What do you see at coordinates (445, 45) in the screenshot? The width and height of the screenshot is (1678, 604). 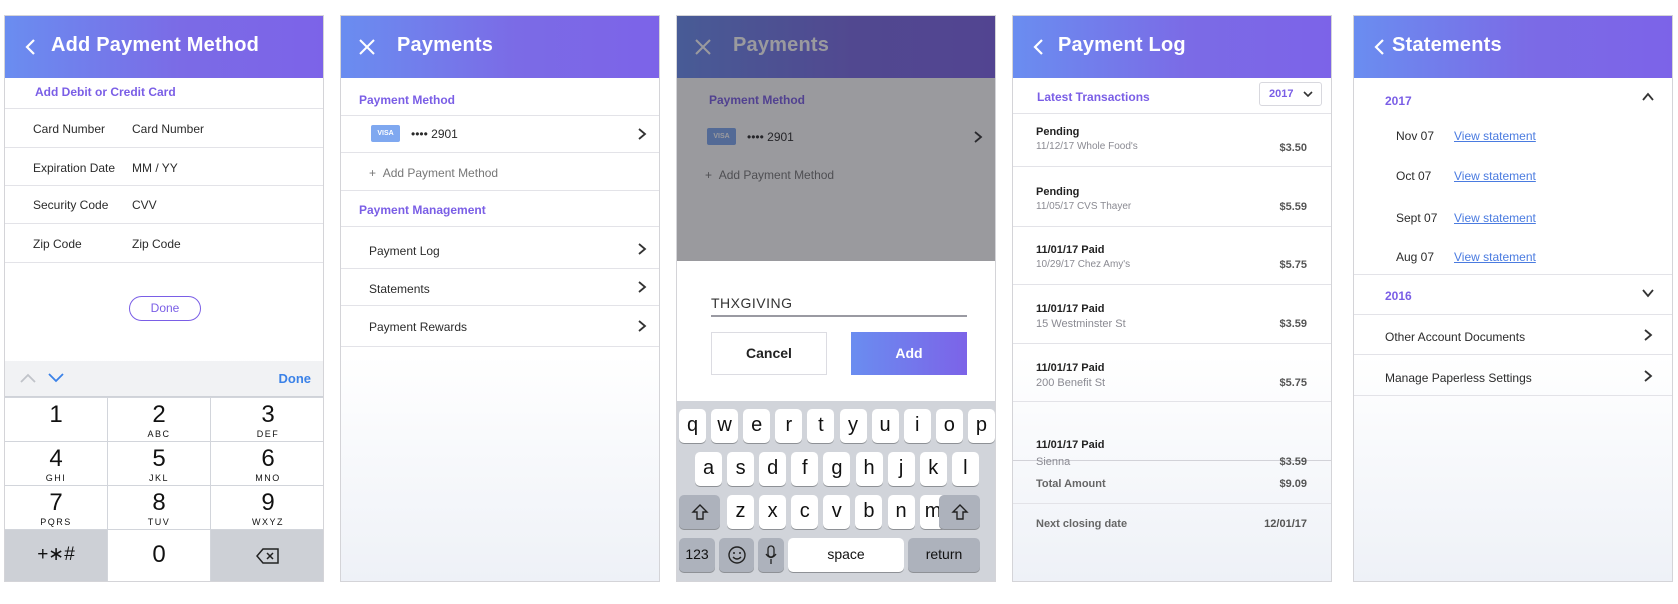 I see `page-title: Payments` at bounding box center [445, 45].